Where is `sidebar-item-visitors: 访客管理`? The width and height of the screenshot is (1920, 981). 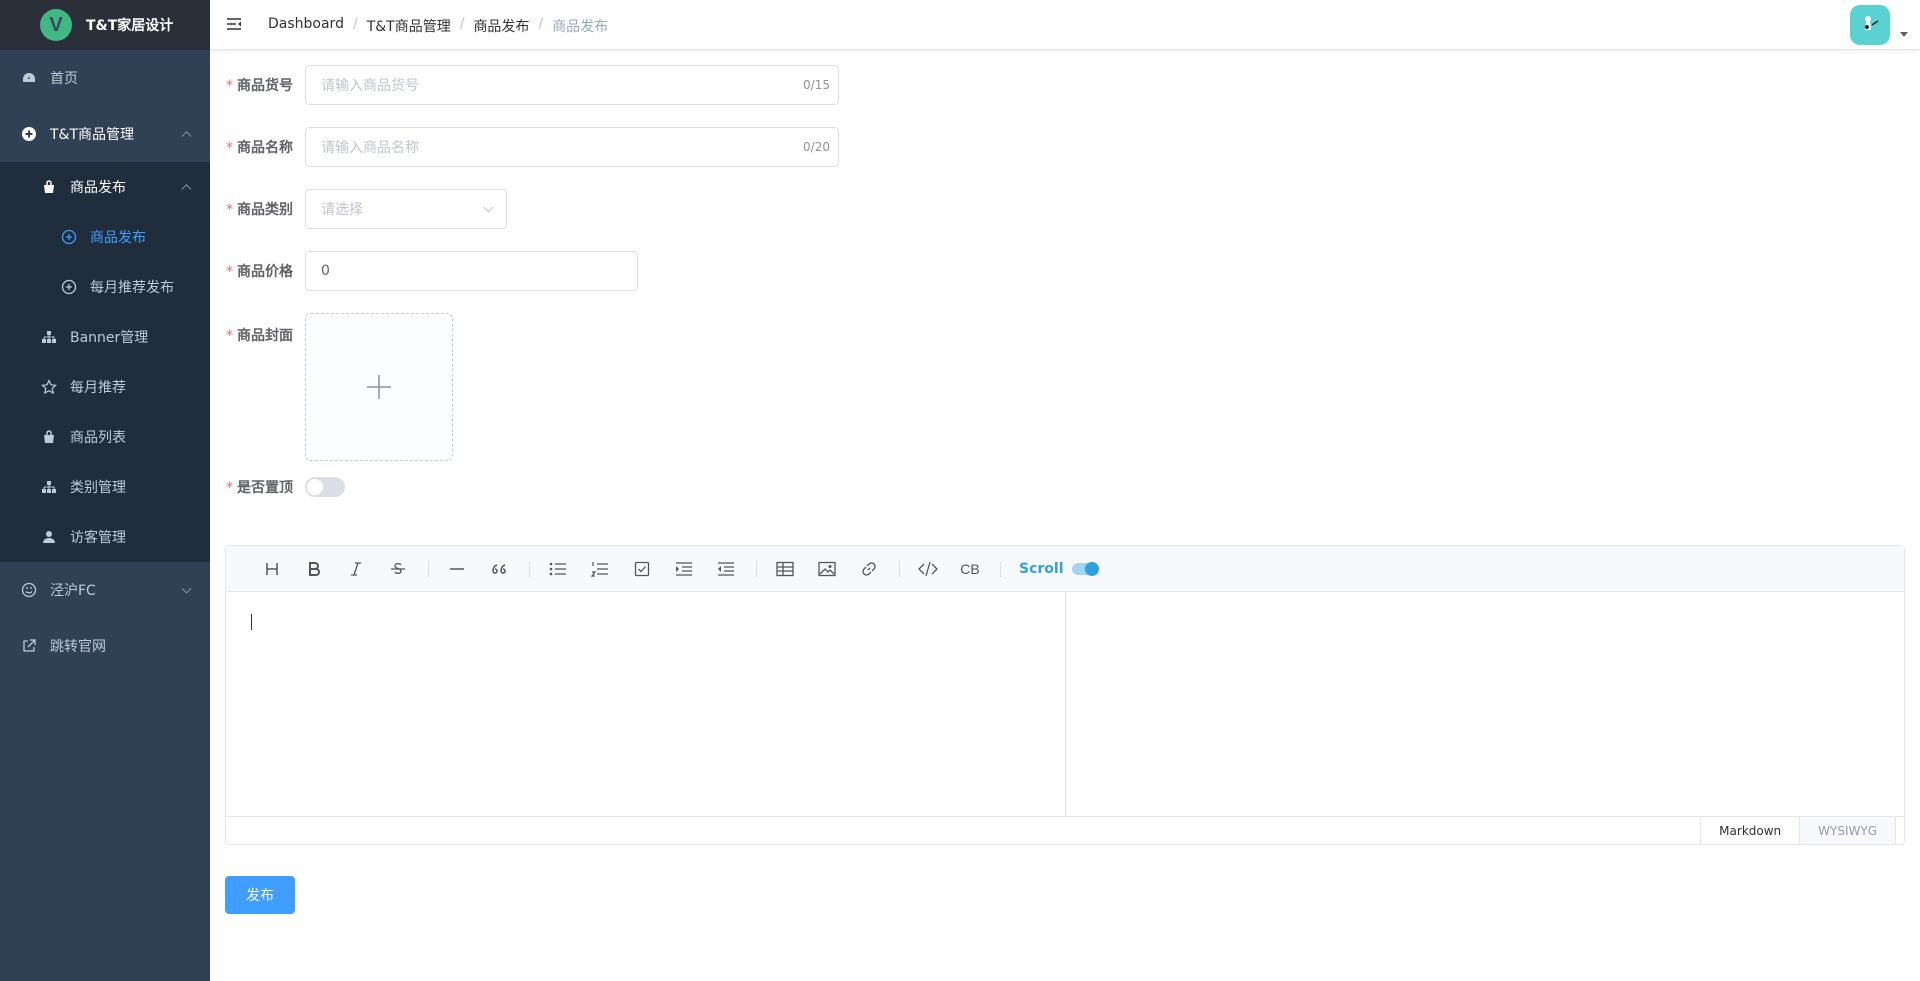
sidebar-item-visitors: 访客管理 is located at coordinates (105, 537).